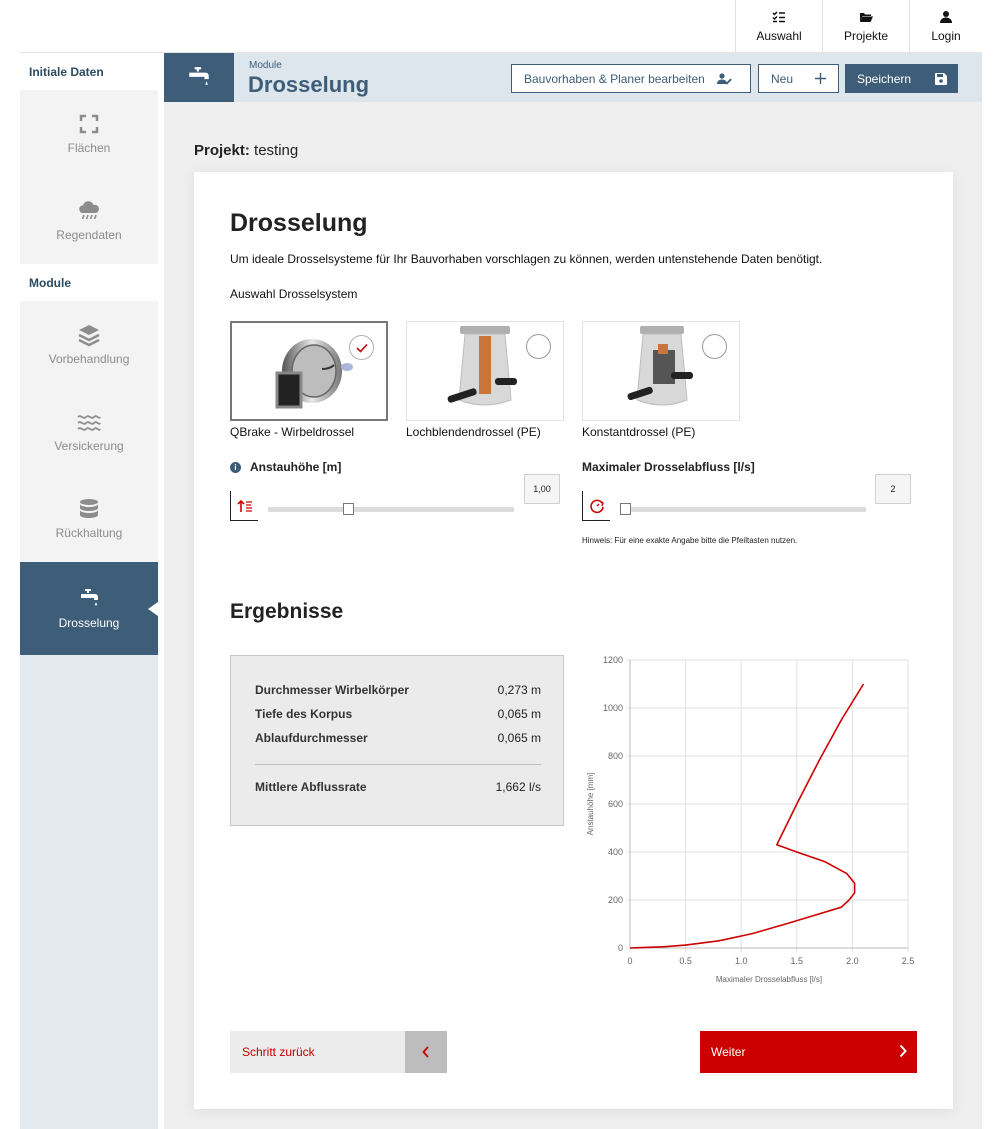  What do you see at coordinates (89, 623) in the screenshot?
I see `sidebar-item-label: Drosselung` at bounding box center [89, 623].